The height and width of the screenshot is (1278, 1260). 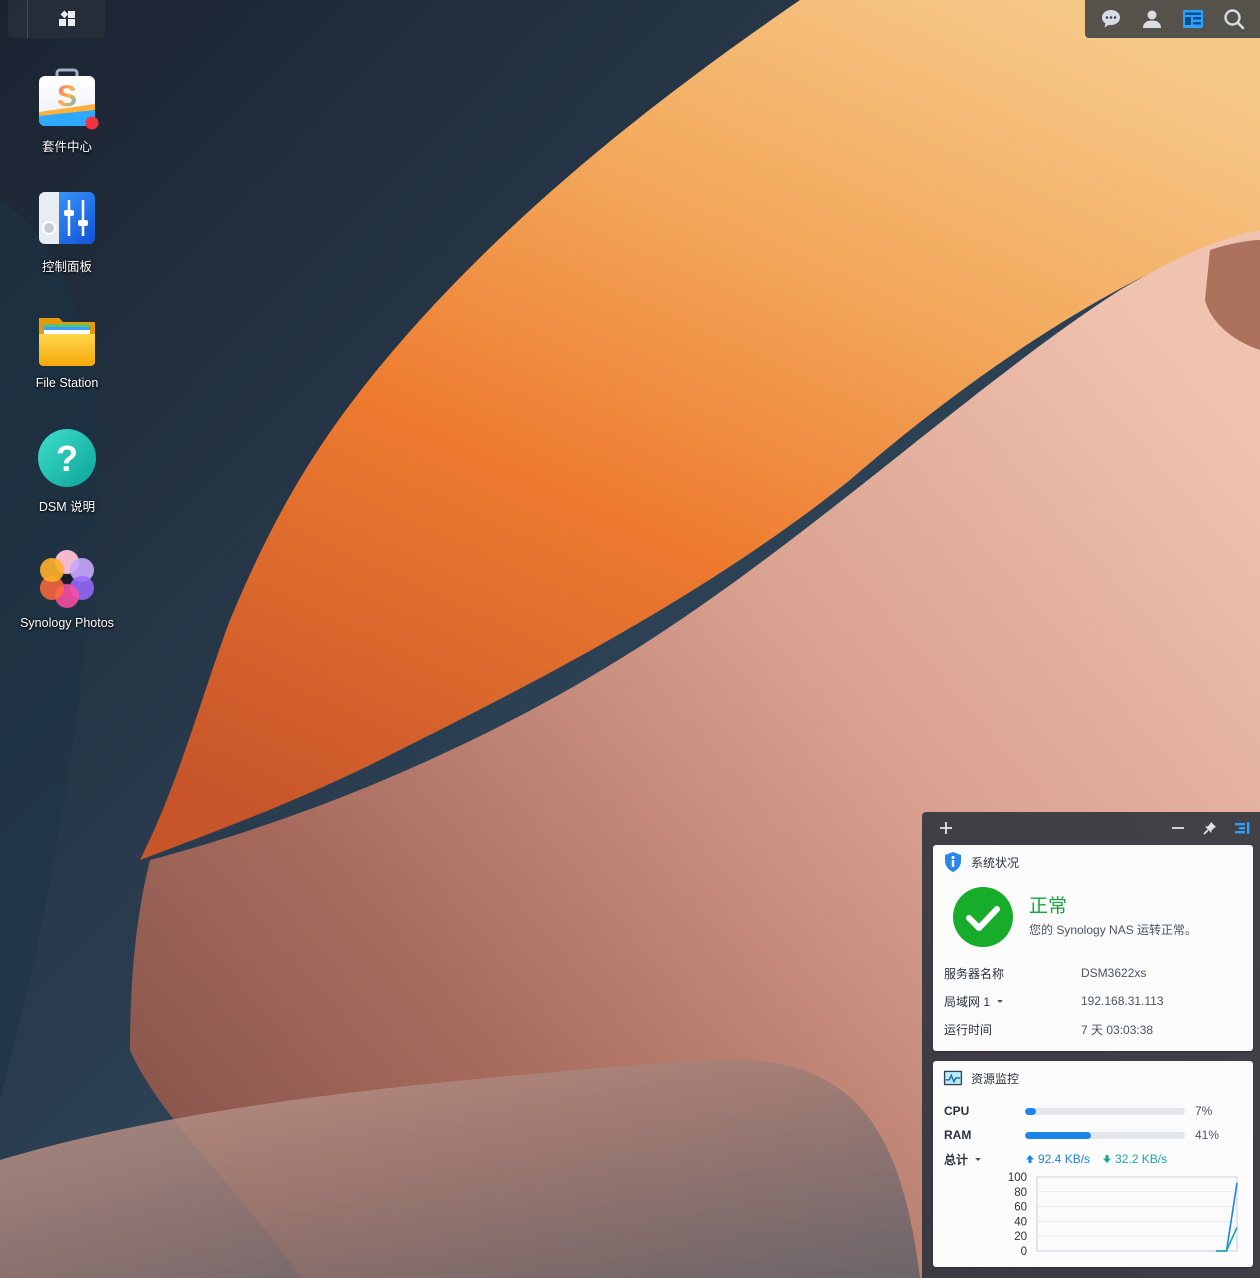 I want to click on info-row-lan: 局域网 1 192.168.31.113, so click(x=1093, y=1001).